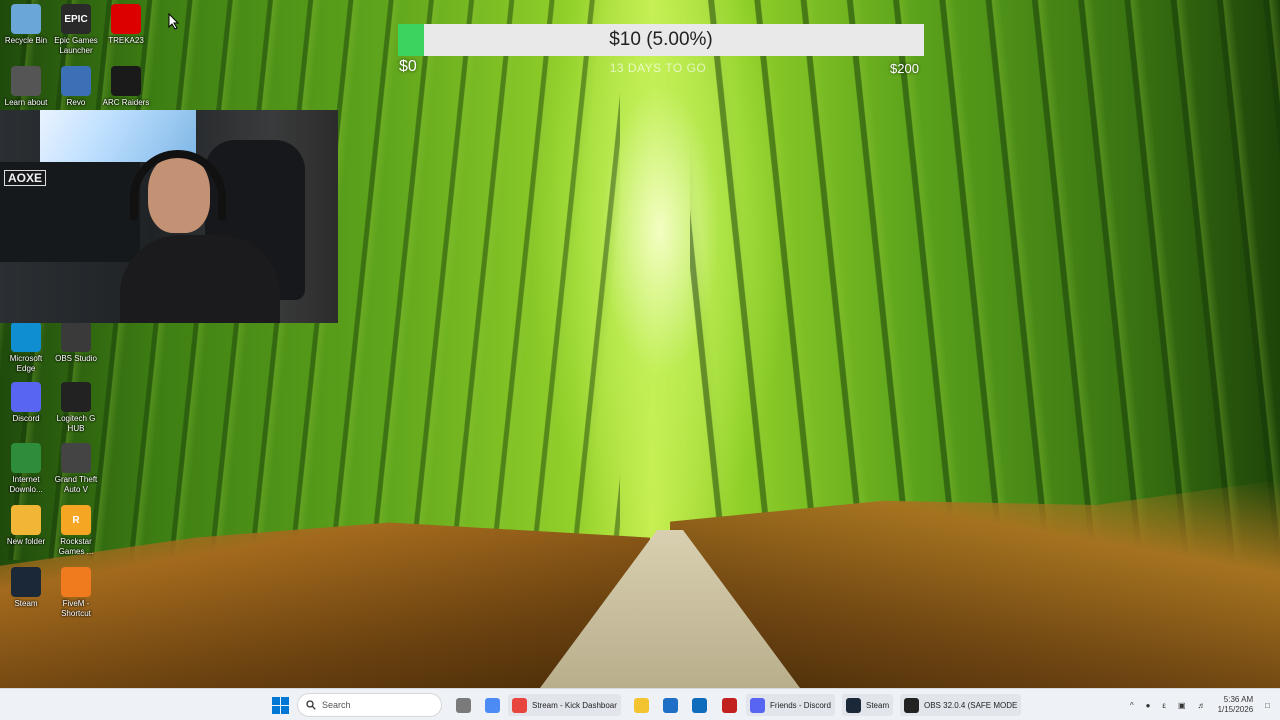  Describe the element at coordinates (26, 363) in the screenshot. I see `desktop-icon-label: Microsoft Edge` at that location.